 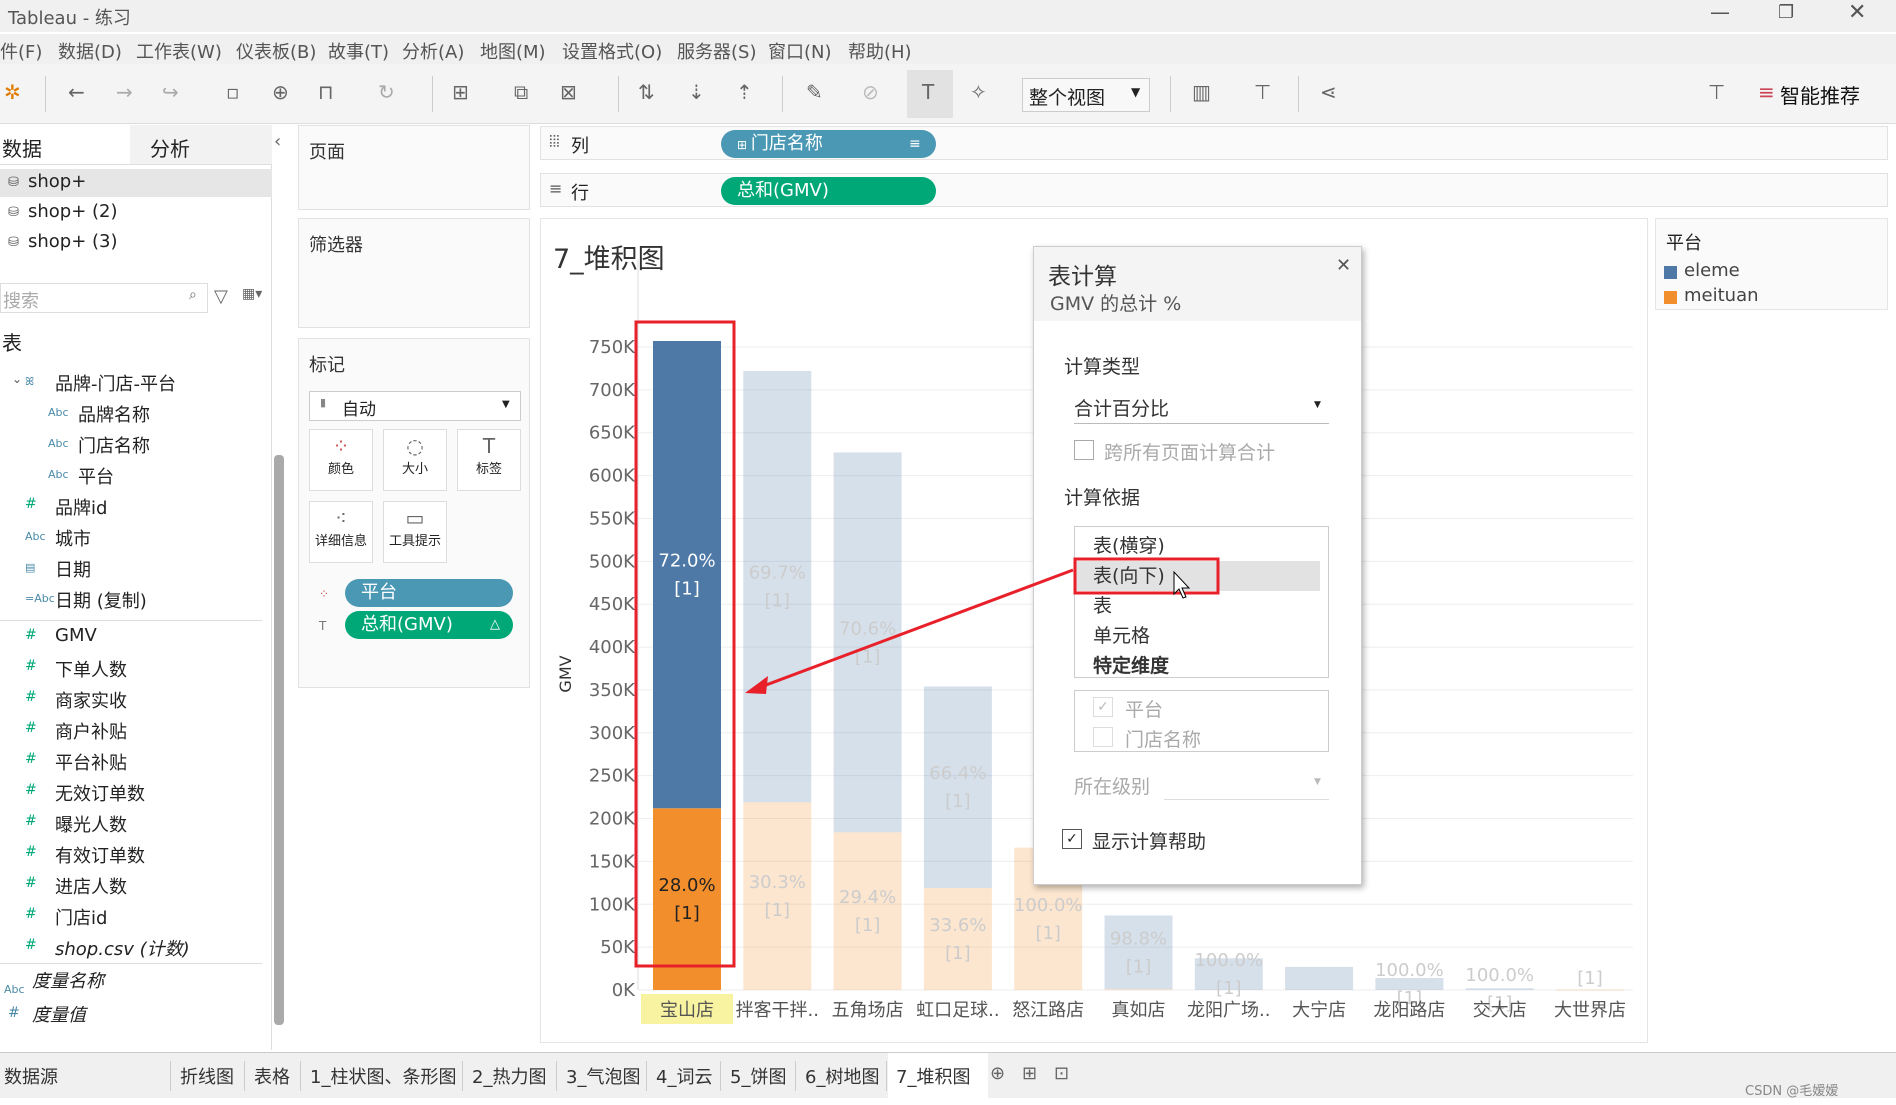 What do you see at coordinates (221, 296) in the screenshot?
I see `filter-icon: ▽` at bounding box center [221, 296].